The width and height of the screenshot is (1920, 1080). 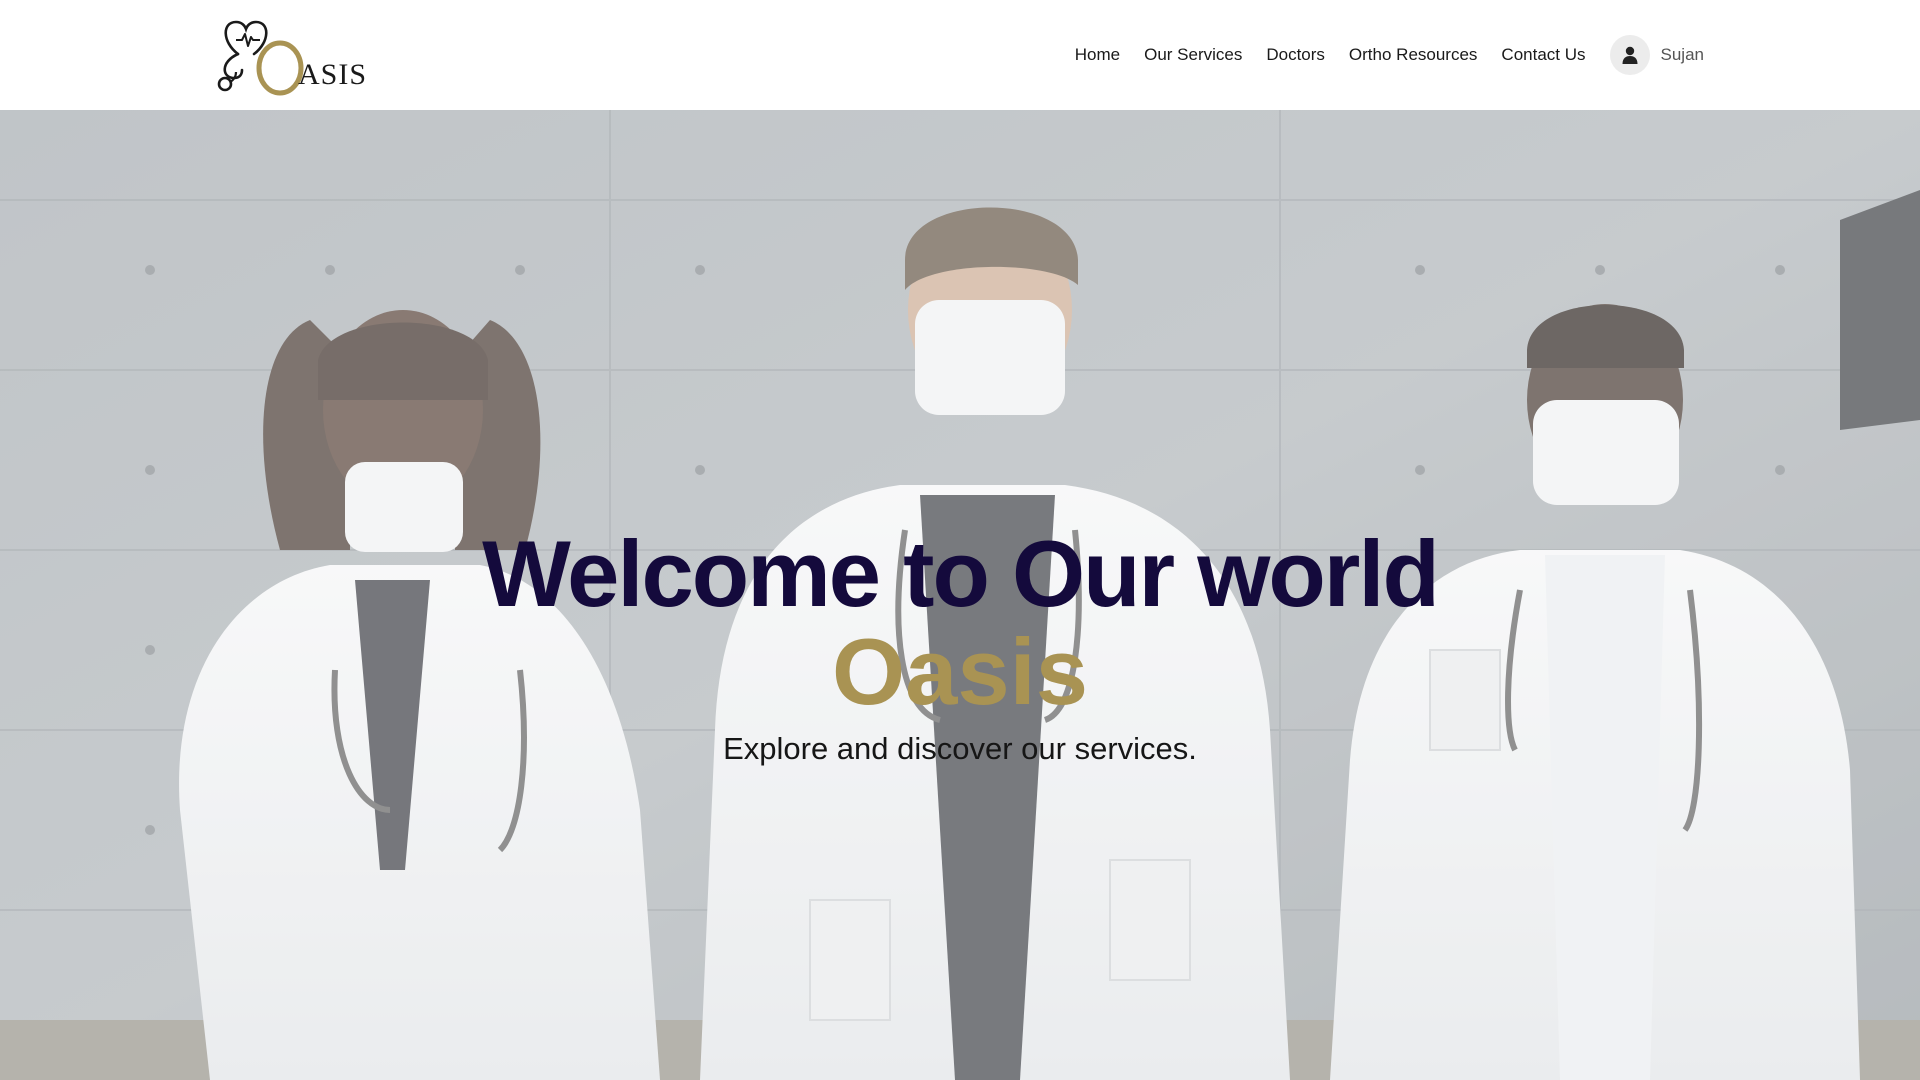 I want to click on nav-doctors: Doctors, so click(x=1295, y=55).